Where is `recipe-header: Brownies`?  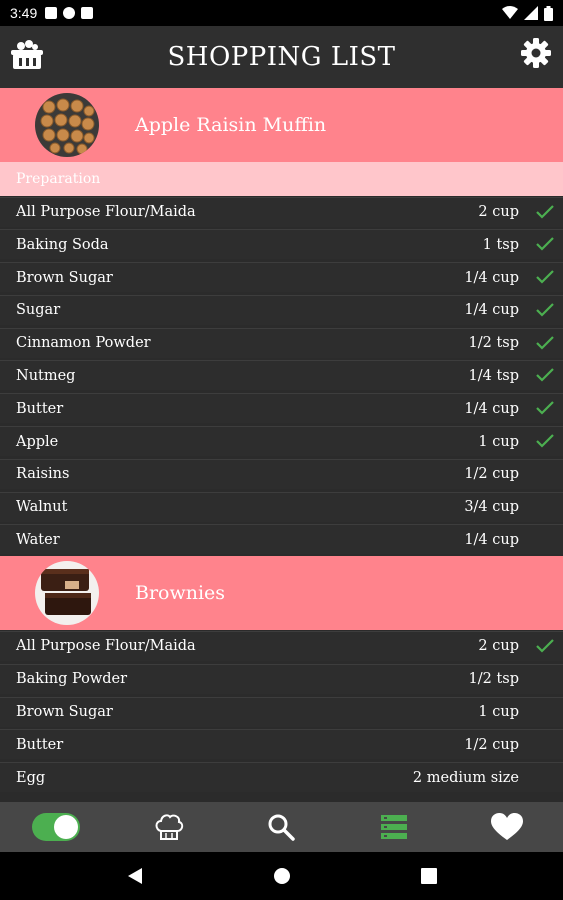 recipe-header: Brownies is located at coordinates (281, 593).